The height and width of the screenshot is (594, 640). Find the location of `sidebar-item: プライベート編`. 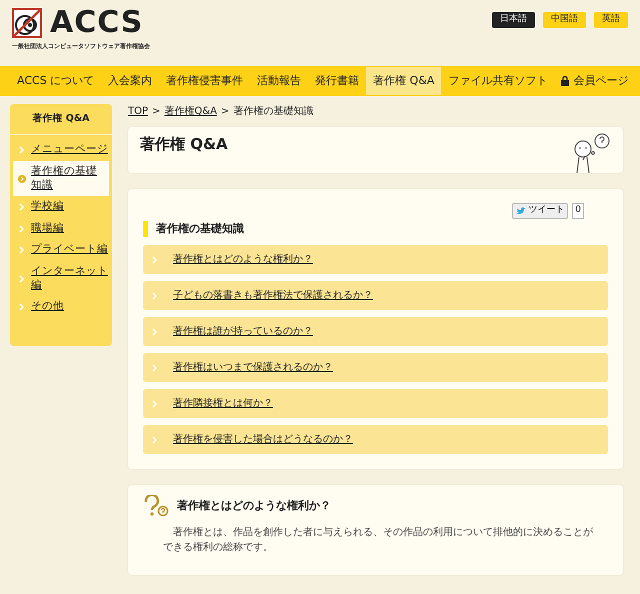

sidebar-item: プライベート編 is located at coordinates (61, 250).